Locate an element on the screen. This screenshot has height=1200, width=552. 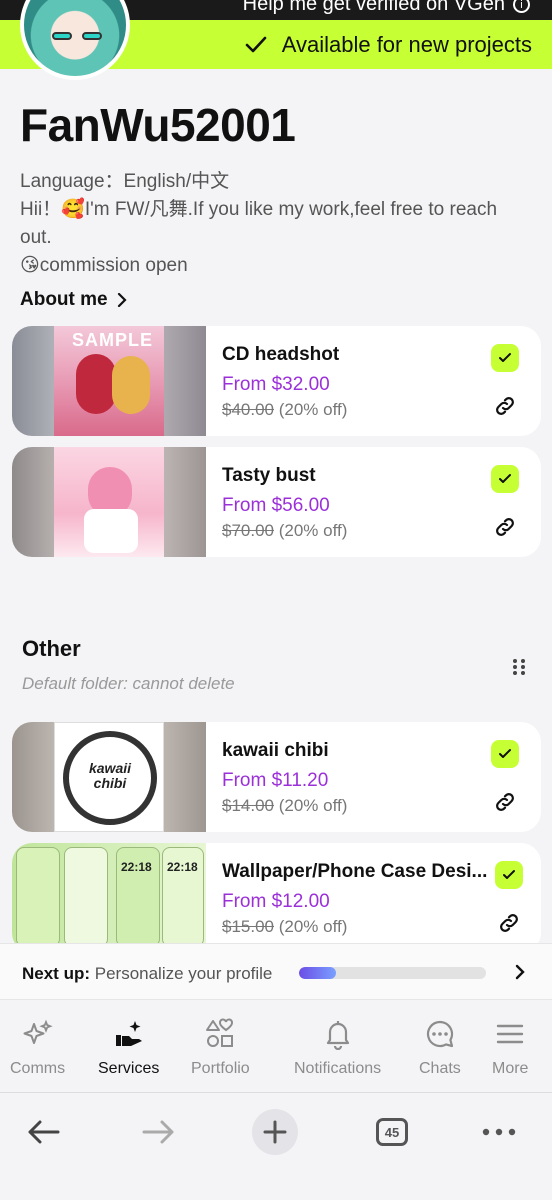
thumbnail-caption: kawaii chibi is located at coordinates (110, 775).